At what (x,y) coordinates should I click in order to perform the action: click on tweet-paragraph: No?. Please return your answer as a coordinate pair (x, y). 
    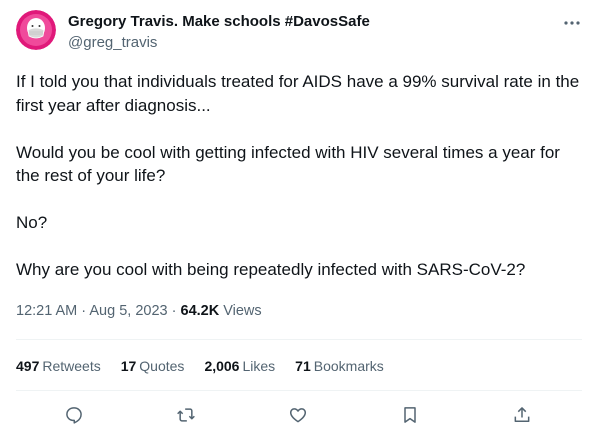
    Looking at the image, I should click on (32, 222).